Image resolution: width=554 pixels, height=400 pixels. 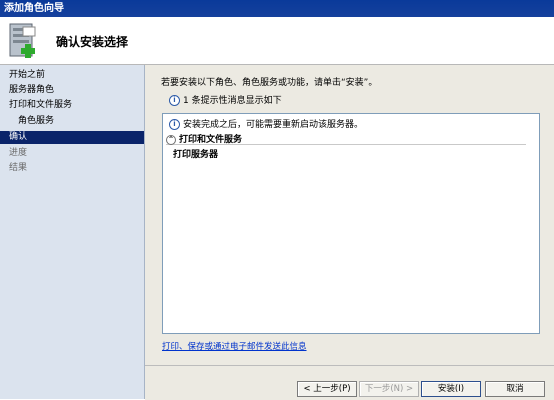 I want to click on print-save-email-link: 打印、保存或通过电子邮件发送此信息, so click(x=234, y=346).